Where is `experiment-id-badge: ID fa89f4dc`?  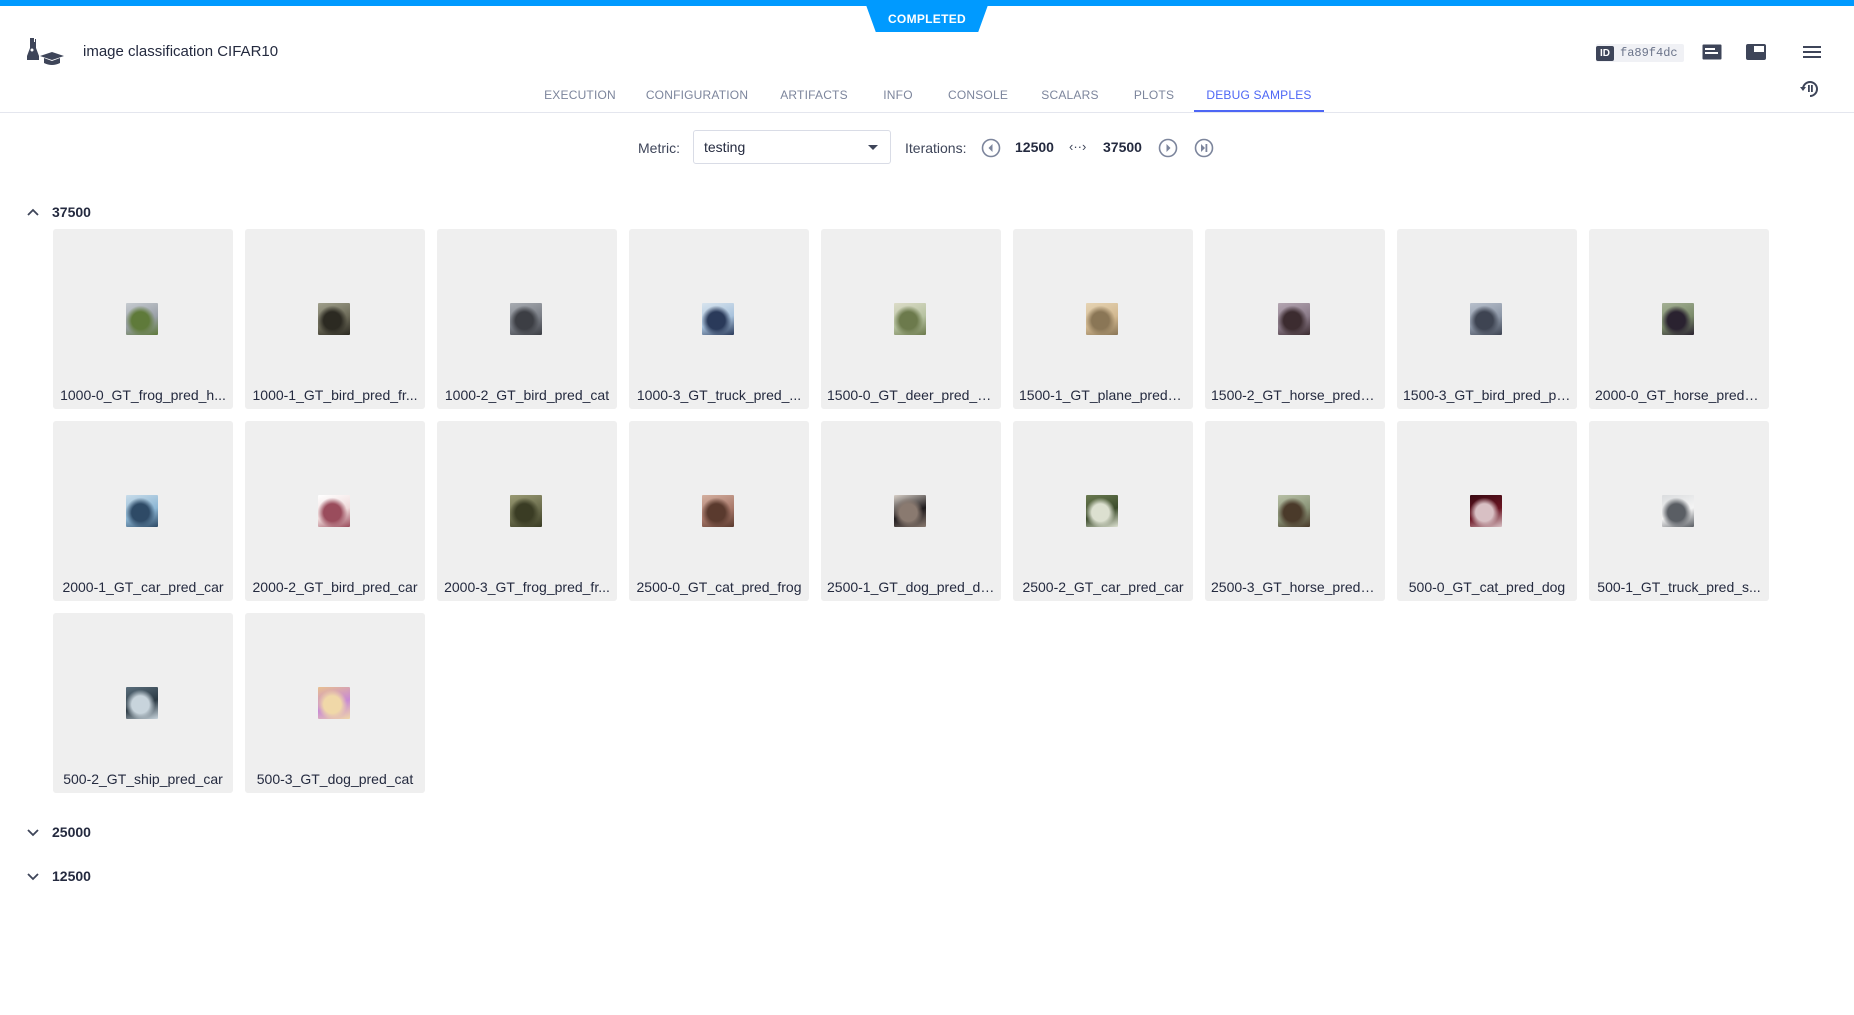
experiment-id-badge: ID fa89f4dc is located at coordinates (1640, 53).